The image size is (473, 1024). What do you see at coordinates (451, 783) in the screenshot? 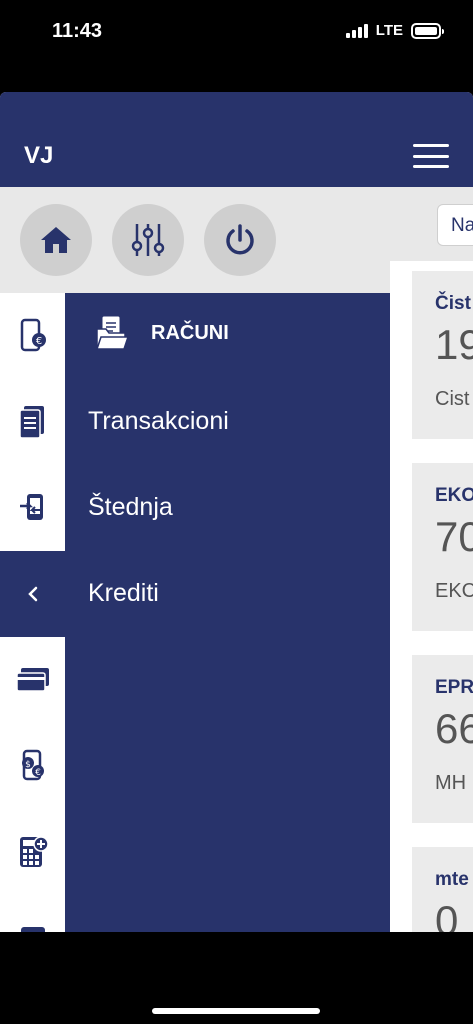
I see `card-subtitle: MH` at bounding box center [451, 783].